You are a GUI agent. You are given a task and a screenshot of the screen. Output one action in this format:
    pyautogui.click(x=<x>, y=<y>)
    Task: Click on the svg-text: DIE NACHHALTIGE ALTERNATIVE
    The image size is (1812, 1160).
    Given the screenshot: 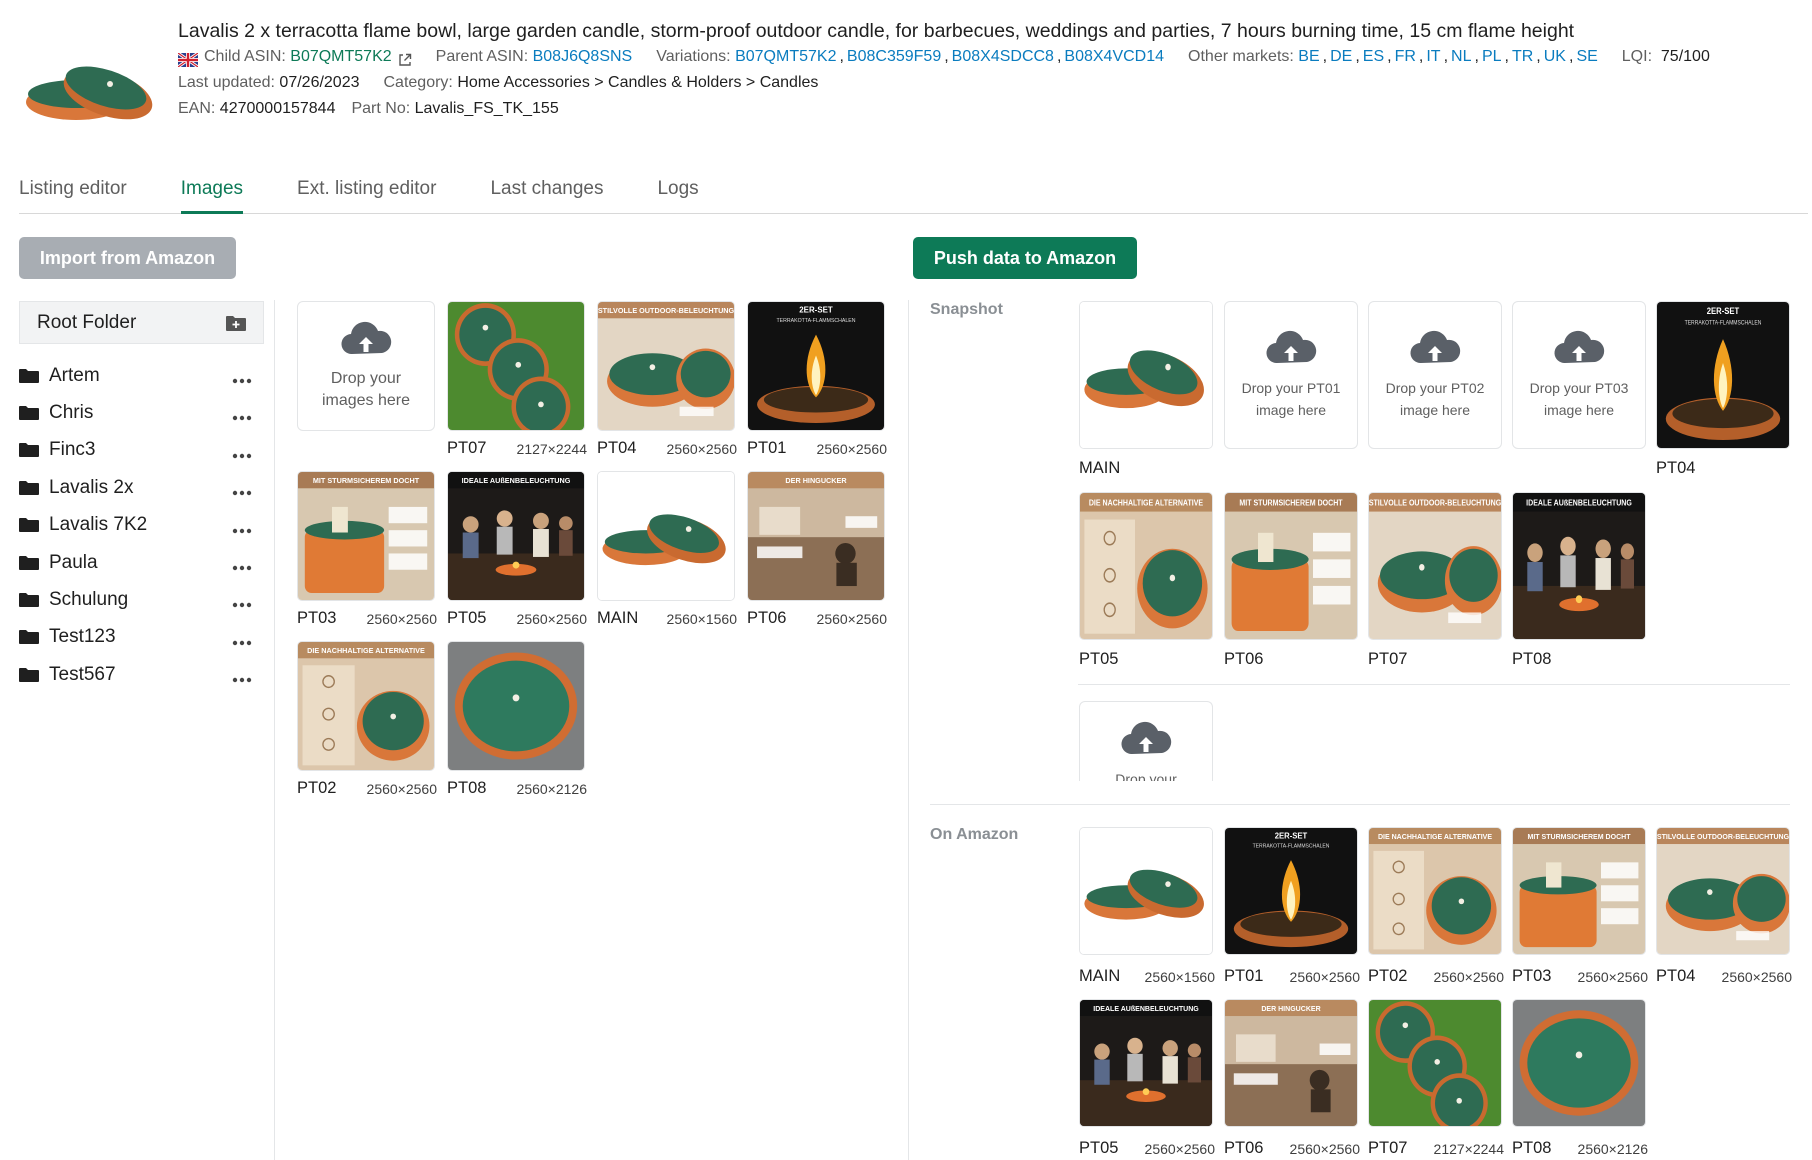 What is the action you would take?
    pyautogui.click(x=1435, y=837)
    